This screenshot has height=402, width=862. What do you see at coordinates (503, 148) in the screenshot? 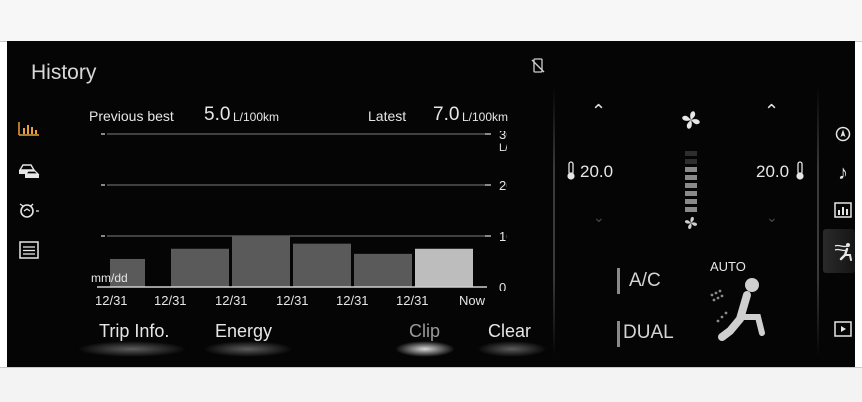
I see `y-unit-label: L/100km` at bounding box center [503, 148].